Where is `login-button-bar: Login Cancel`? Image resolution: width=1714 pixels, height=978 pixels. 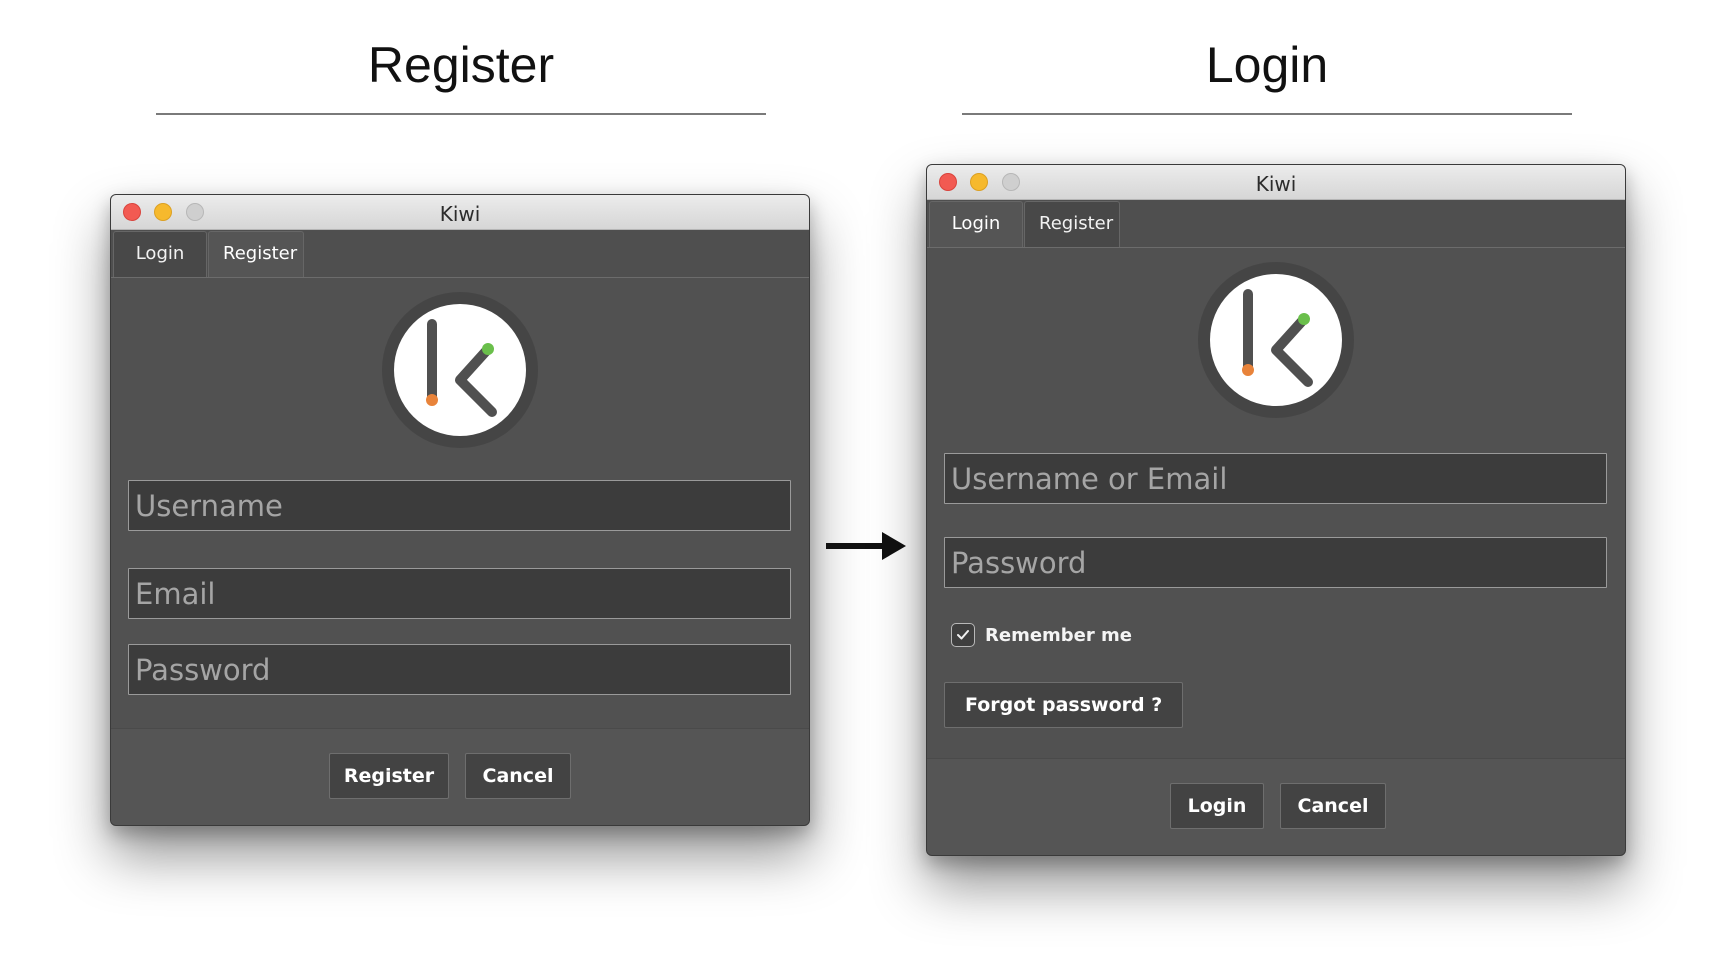 login-button-bar: Login Cancel is located at coordinates (1276, 806).